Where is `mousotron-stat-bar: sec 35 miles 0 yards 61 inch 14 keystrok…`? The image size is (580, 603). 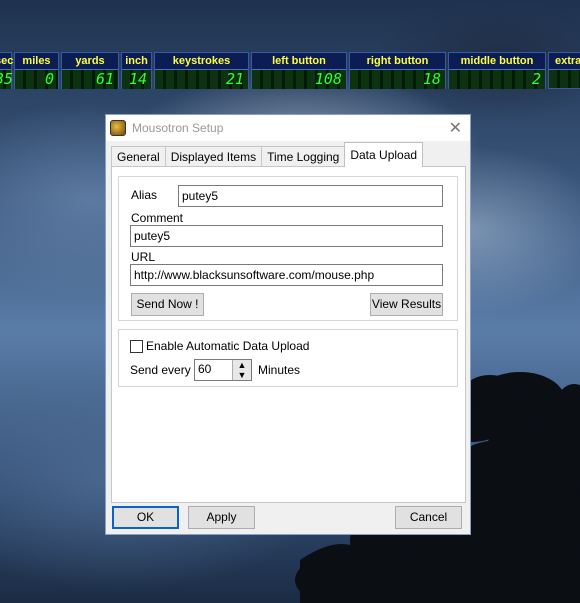 mousotron-stat-bar: sec 35 miles 0 yards 61 inch 14 keystrok… is located at coordinates (290, 70).